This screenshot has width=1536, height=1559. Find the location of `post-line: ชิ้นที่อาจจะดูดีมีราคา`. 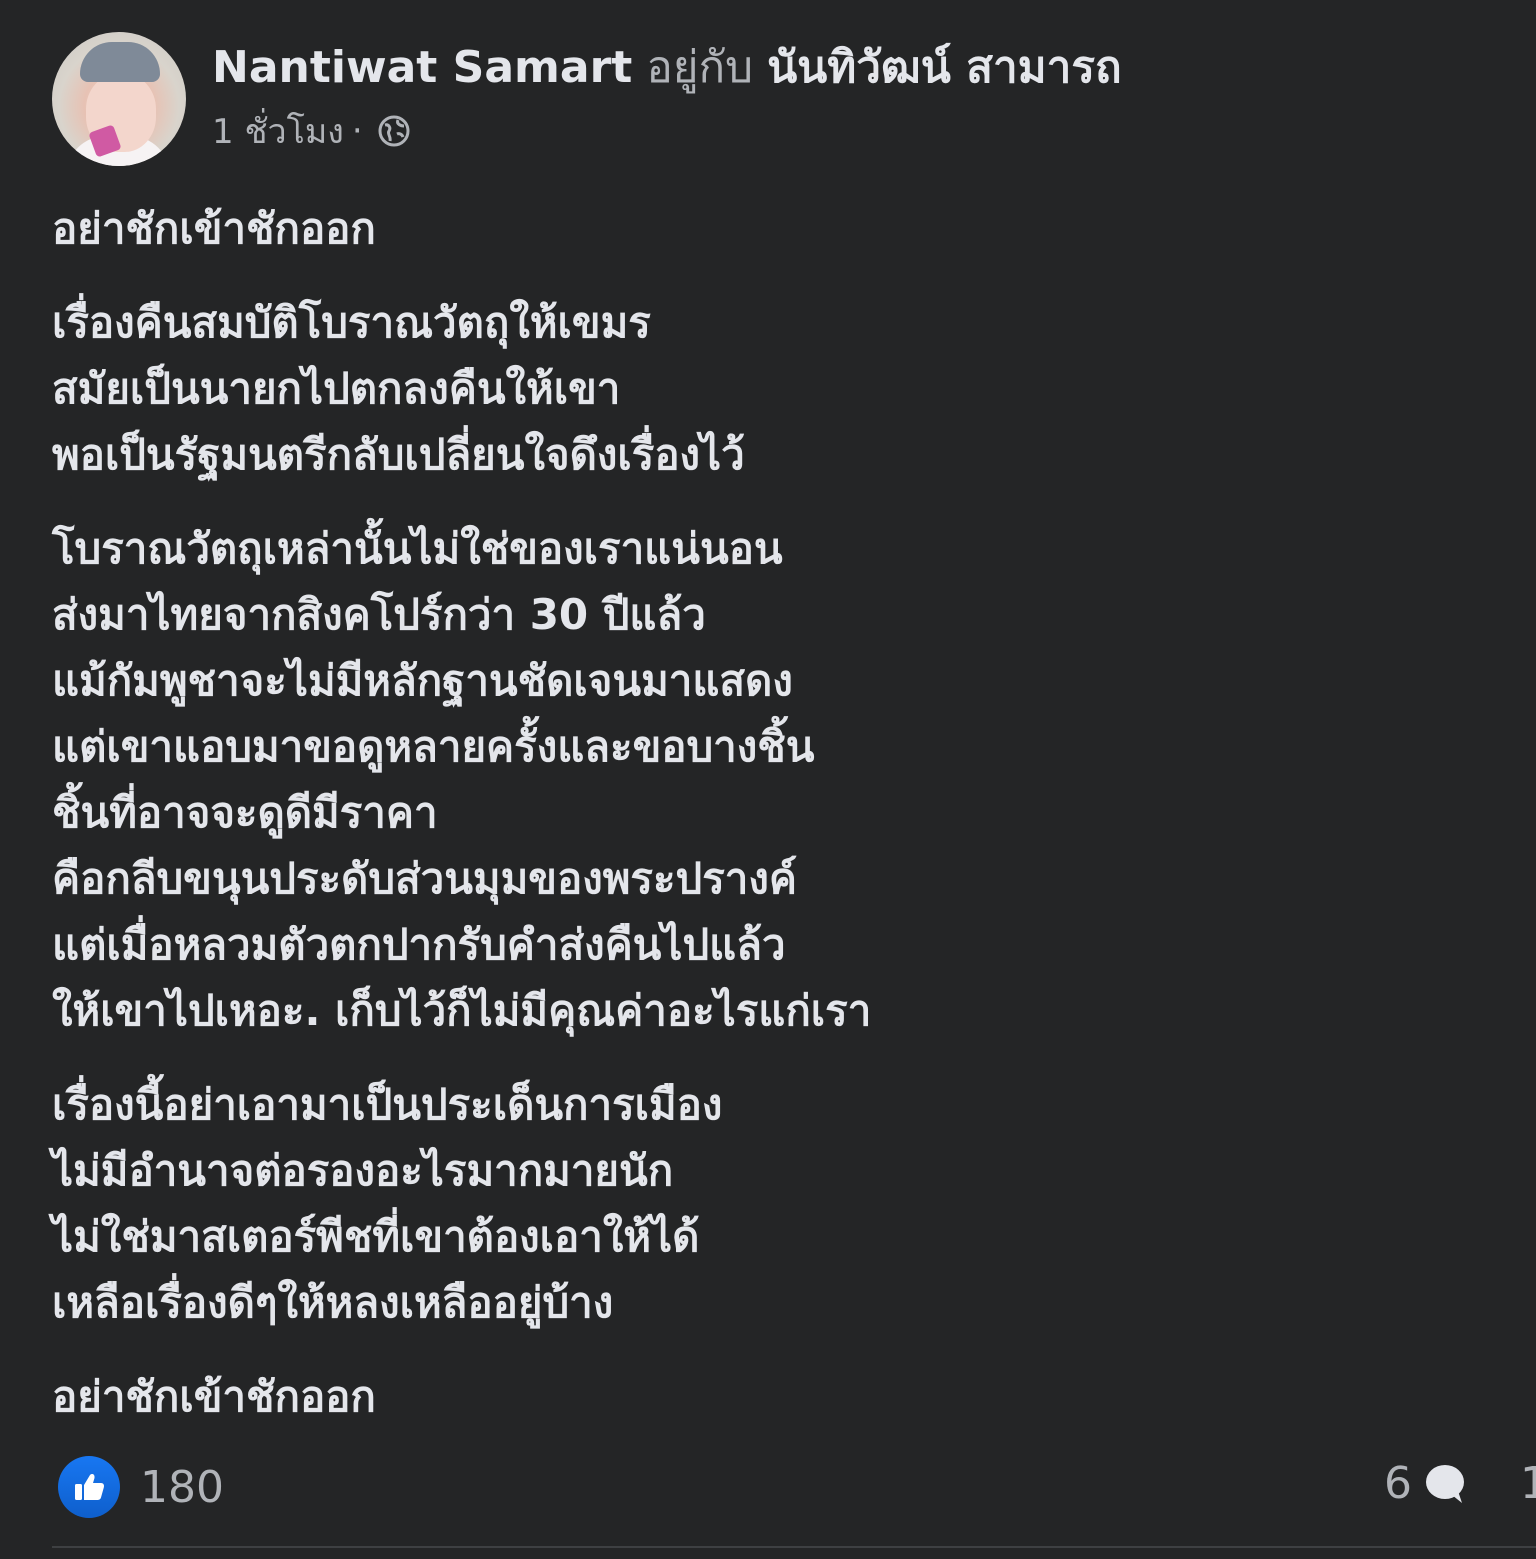

post-line: ชิ้นที่อาจจะดูดีมีราคา is located at coordinates (245, 812).